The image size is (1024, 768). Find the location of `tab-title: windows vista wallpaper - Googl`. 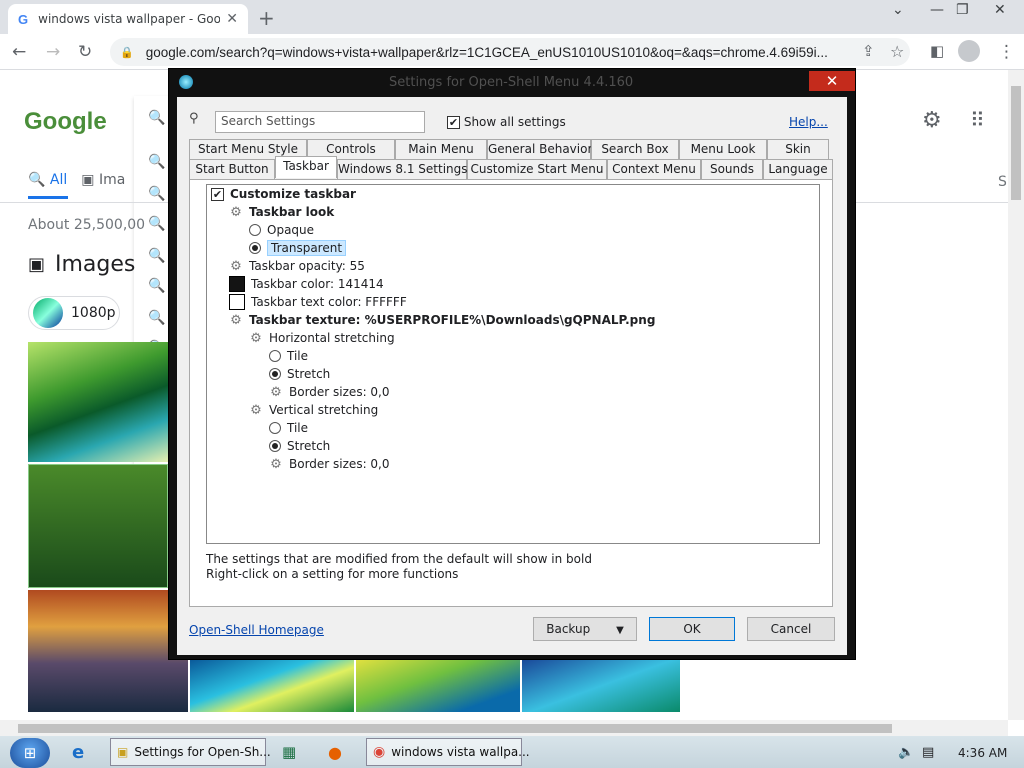

tab-title: windows vista wallpaper - Googl is located at coordinates (129, 19).